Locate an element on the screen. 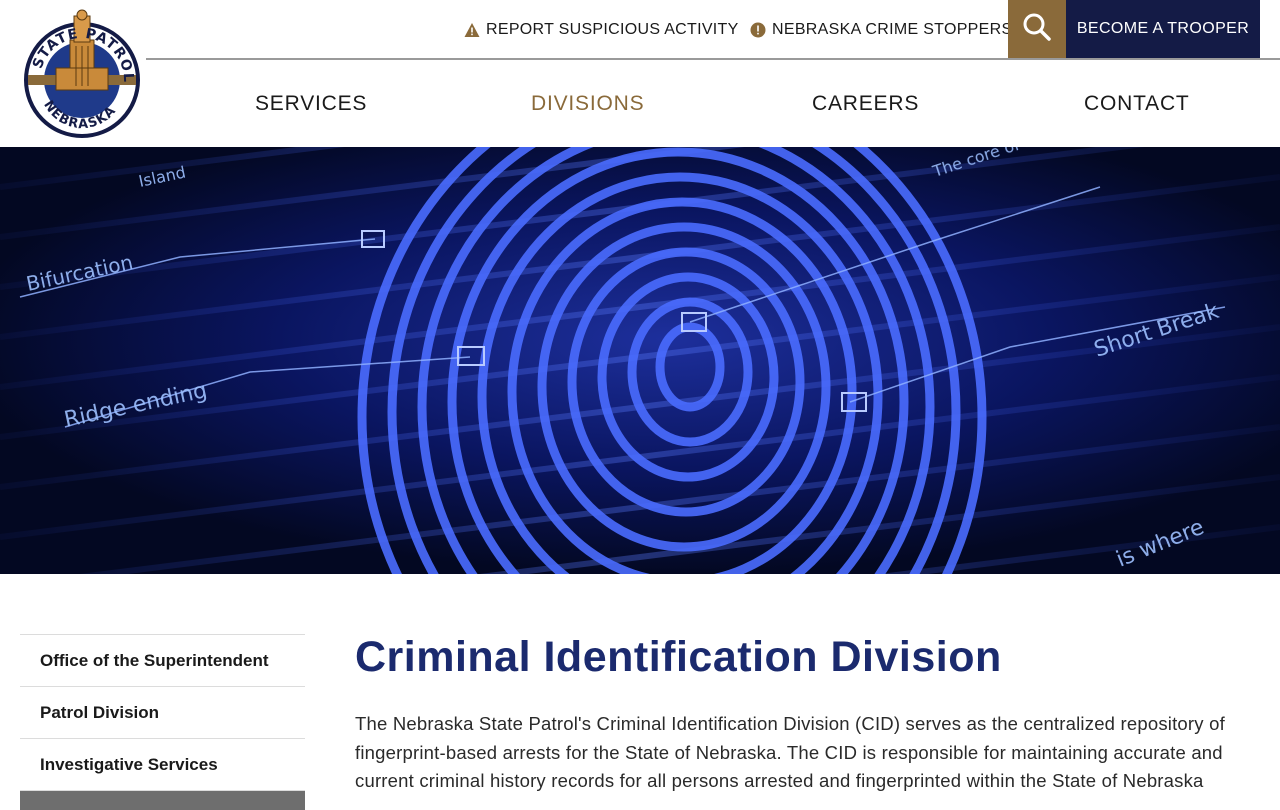 The height and width of the screenshot is (810, 1280). main-navigation: SERVICES DIVISIONS CAREERS CONTACT is located at coordinates (713, 104).